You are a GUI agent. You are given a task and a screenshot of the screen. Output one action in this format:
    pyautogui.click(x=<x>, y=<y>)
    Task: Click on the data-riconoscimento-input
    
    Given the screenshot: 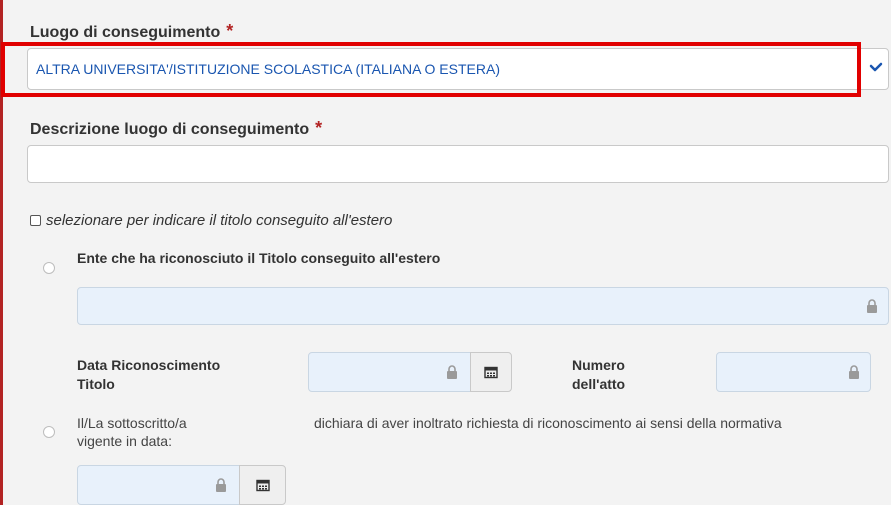 What is the action you would take?
    pyautogui.click(x=389, y=372)
    